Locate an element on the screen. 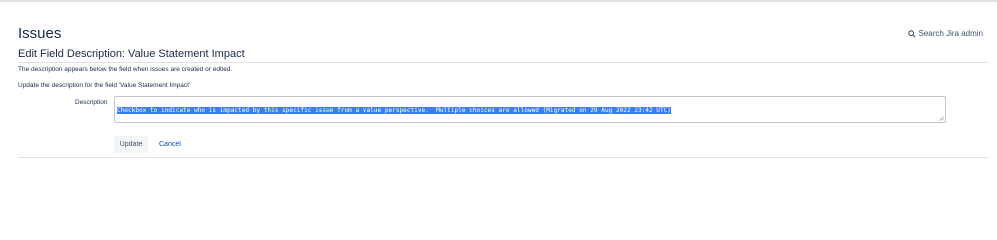 The image size is (997, 240). search-icon is located at coordinates (911, 33).